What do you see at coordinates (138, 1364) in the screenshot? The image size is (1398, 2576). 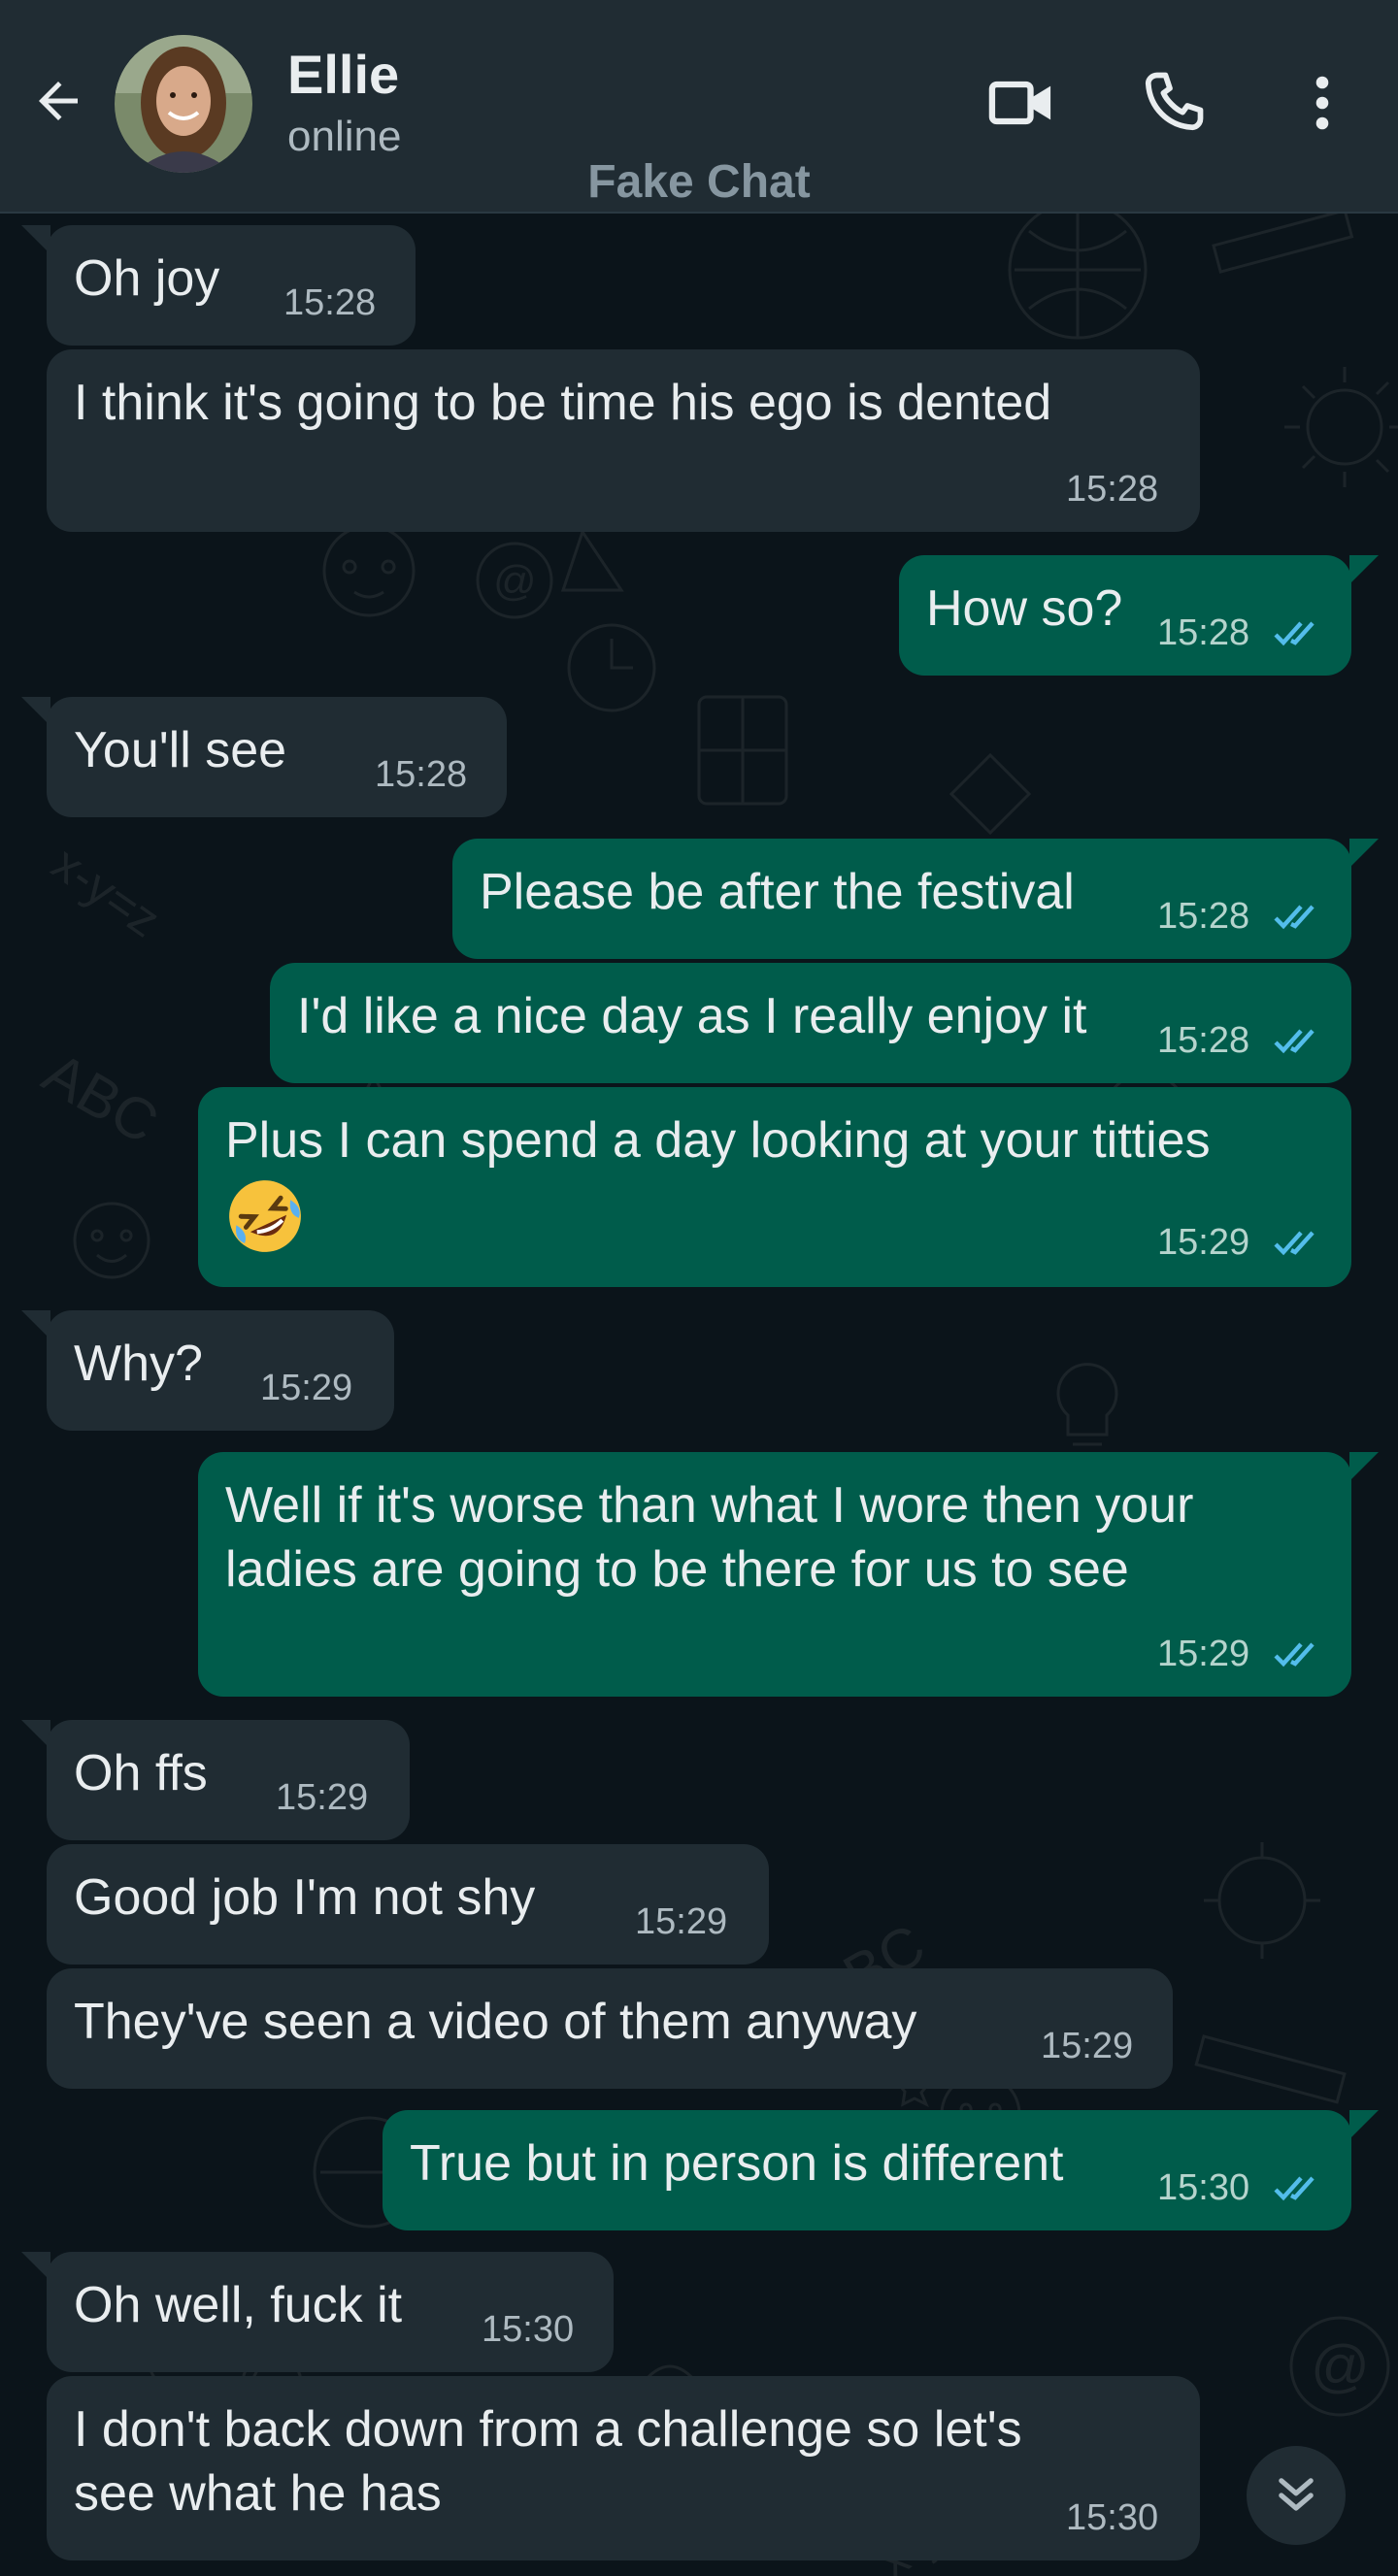 I see `message-text: Why?` at bounding box center [138, 1364].